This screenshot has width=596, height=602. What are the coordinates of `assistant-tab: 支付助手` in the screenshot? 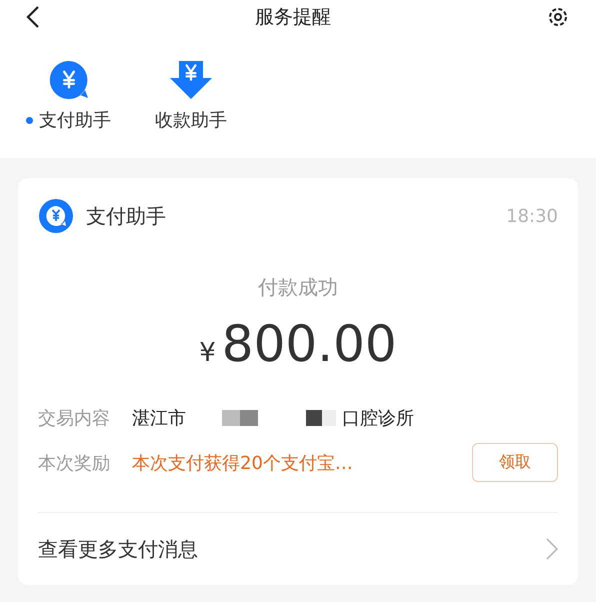 It's located at (68, 96).